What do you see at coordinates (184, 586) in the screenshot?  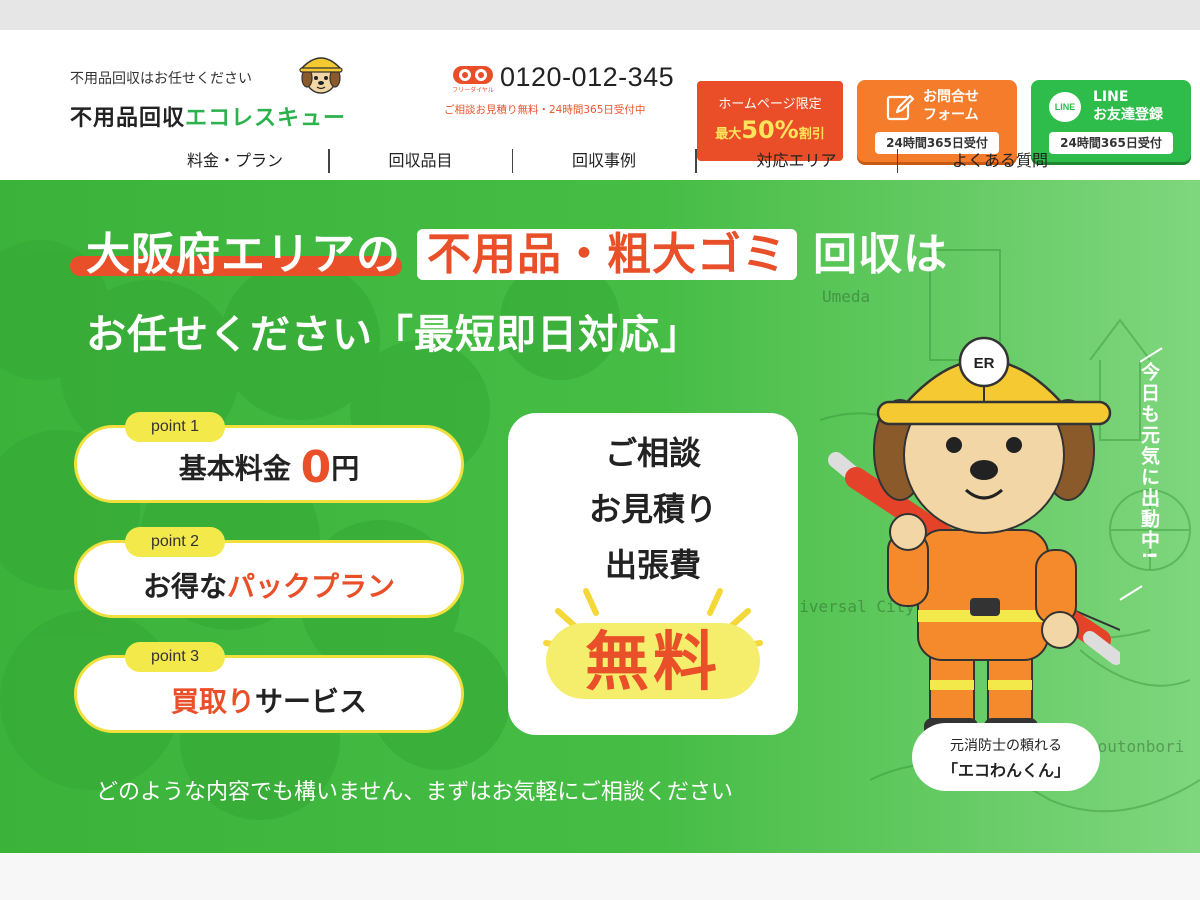 I see `point2-label: お得な` at bounding box center [184, 586].